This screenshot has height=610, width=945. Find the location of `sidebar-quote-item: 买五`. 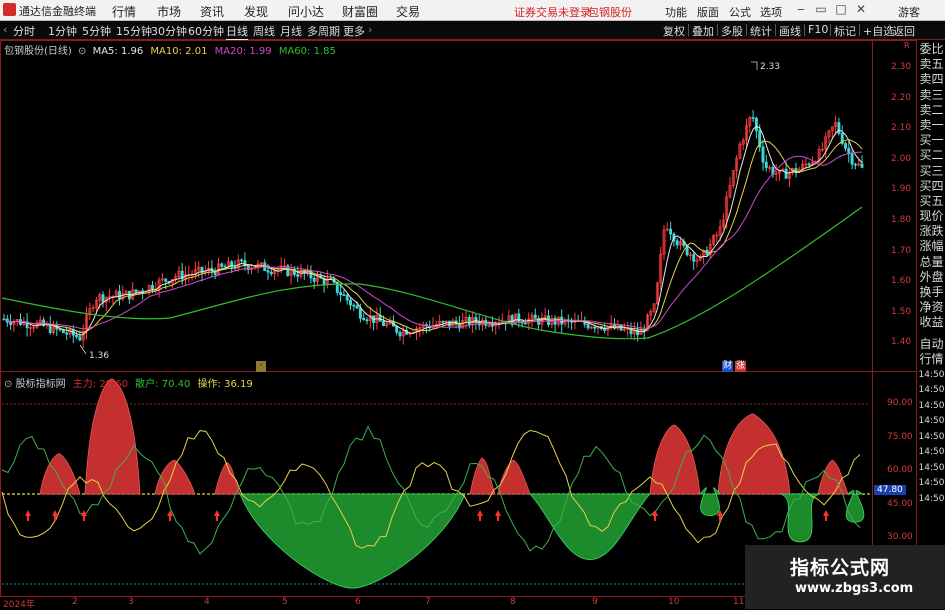

sidebar-quote-item: 买五 is located at coordinates (931, 201).